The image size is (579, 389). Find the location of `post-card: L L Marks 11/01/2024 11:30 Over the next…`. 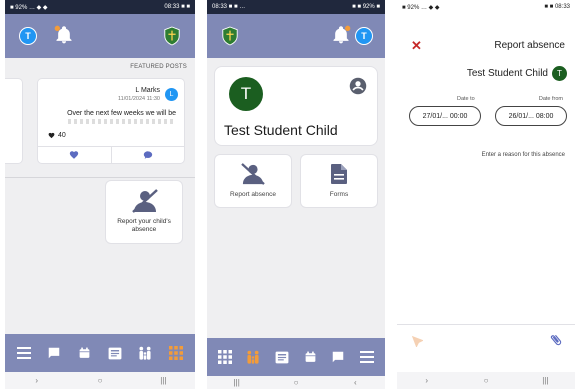

post-card: L L Marks 11/01/2024 11:30 Over the next… is located at coordinates (111, 121).